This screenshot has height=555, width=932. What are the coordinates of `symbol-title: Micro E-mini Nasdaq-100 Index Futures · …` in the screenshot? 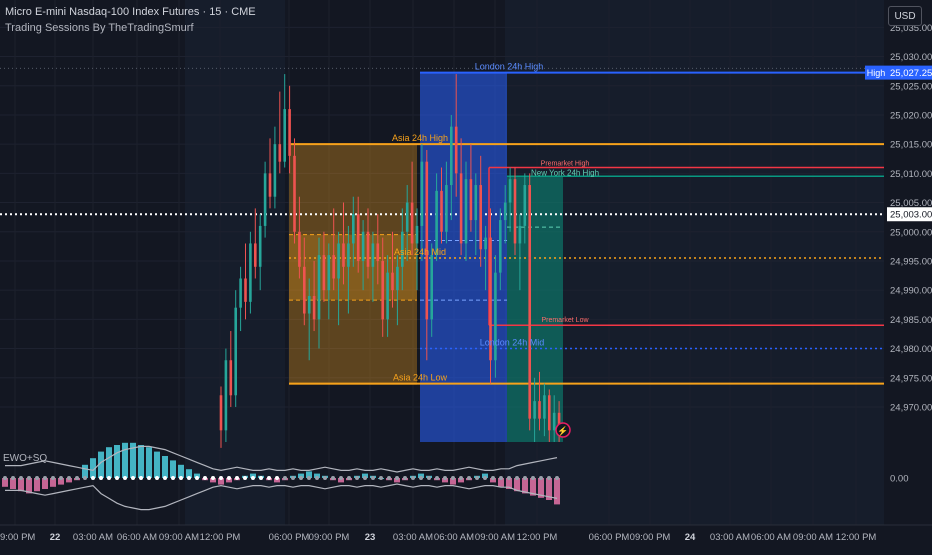 It's located at (130, 12).